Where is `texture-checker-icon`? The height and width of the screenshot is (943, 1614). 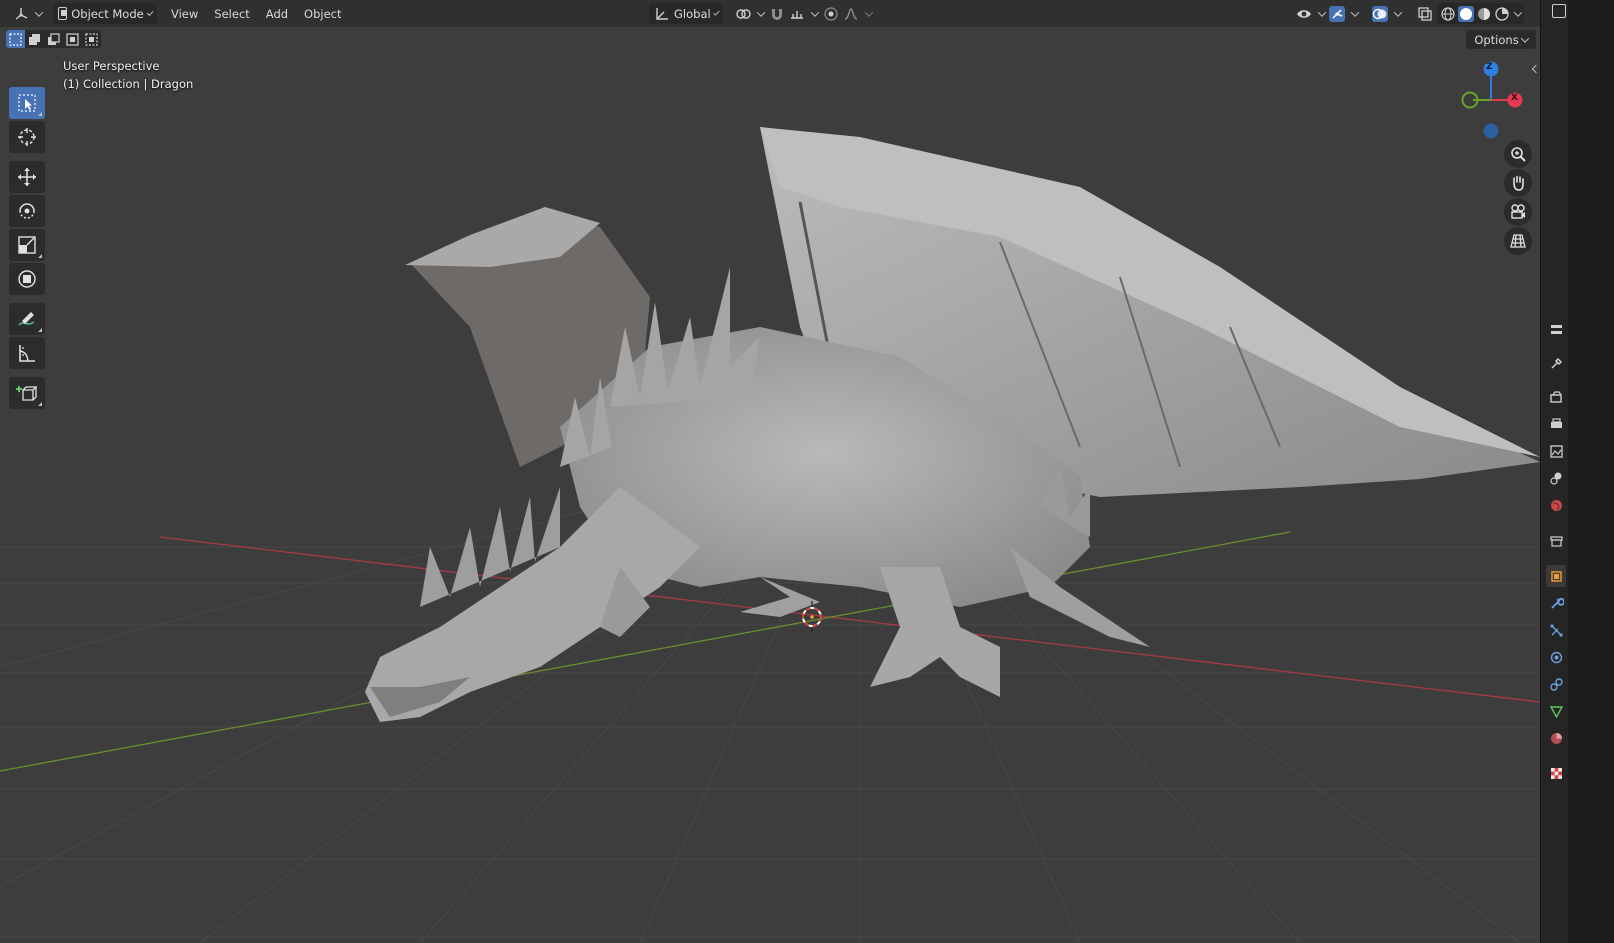 texture-checker-icon is located at coordinates (1556, 773).